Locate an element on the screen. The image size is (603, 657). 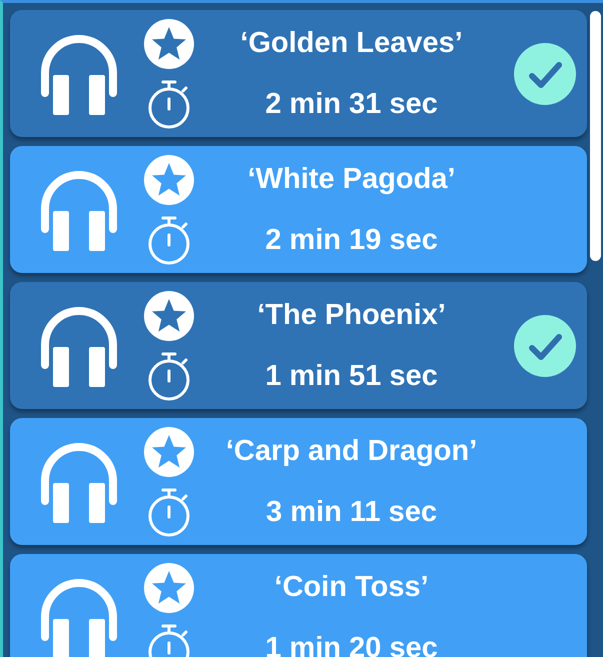
track-title: ‘The Phoenix’ is located at coordinates (351, 315).